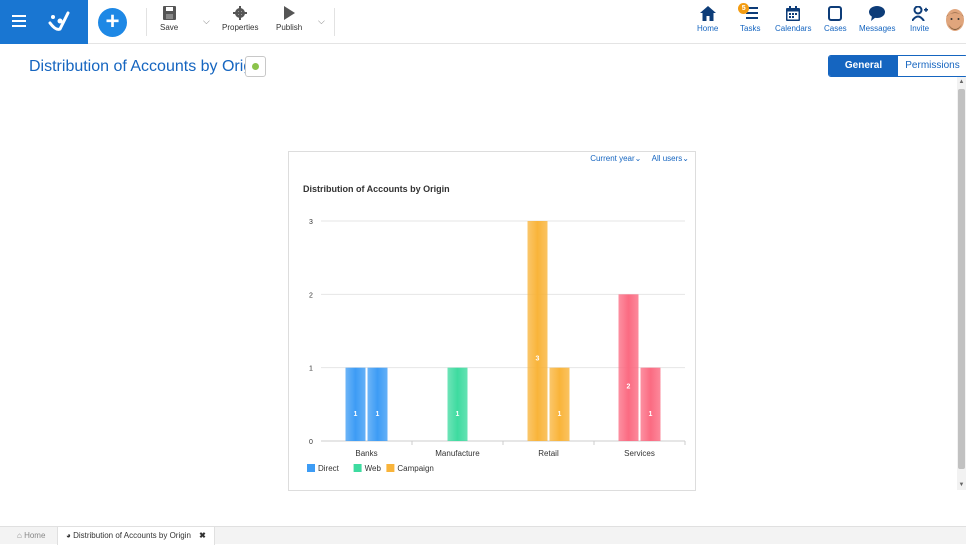  I want to click on x-tick-label: Manufacture, so click(457, 453).